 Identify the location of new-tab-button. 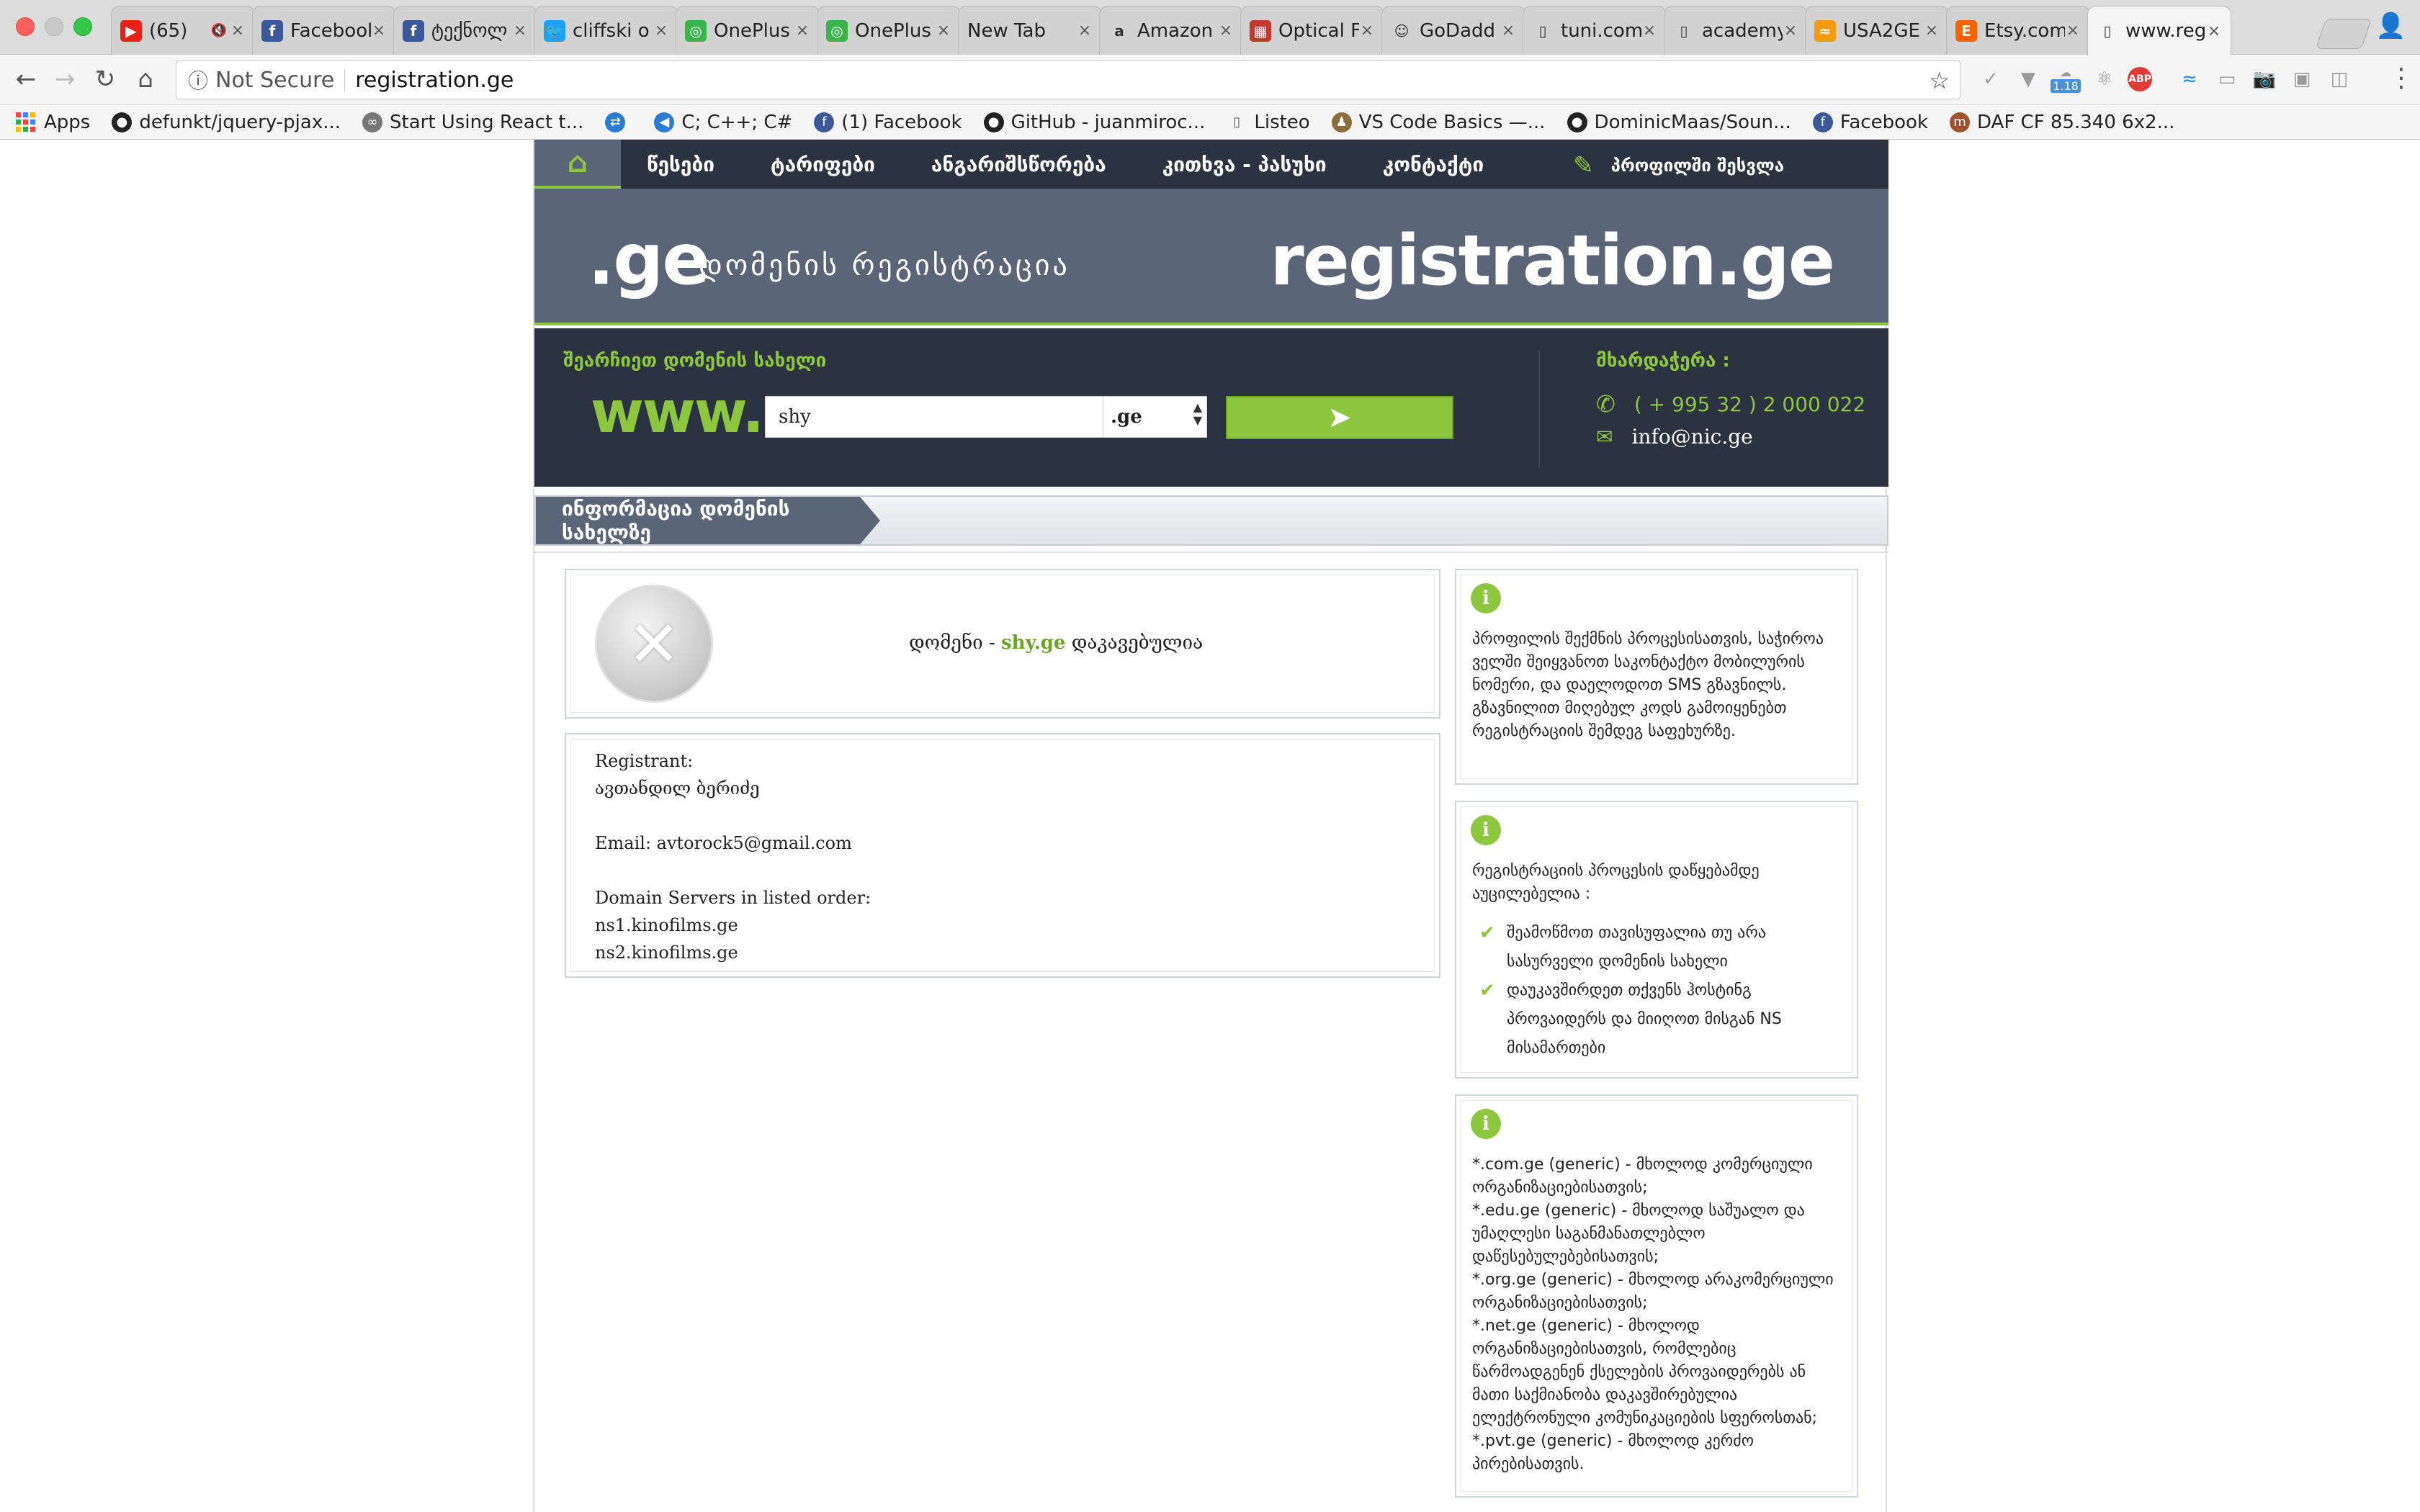
(2344, 34).